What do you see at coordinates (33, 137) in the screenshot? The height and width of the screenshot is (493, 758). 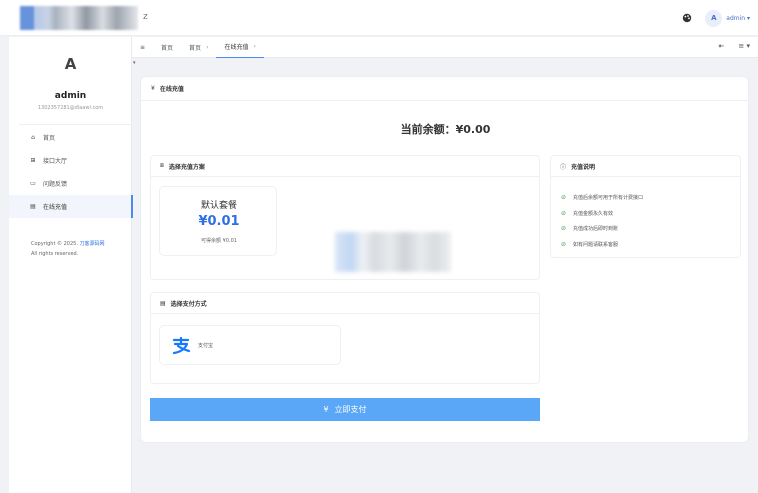 I see `home-icon: ⌂` at bounding box center [33, 137].